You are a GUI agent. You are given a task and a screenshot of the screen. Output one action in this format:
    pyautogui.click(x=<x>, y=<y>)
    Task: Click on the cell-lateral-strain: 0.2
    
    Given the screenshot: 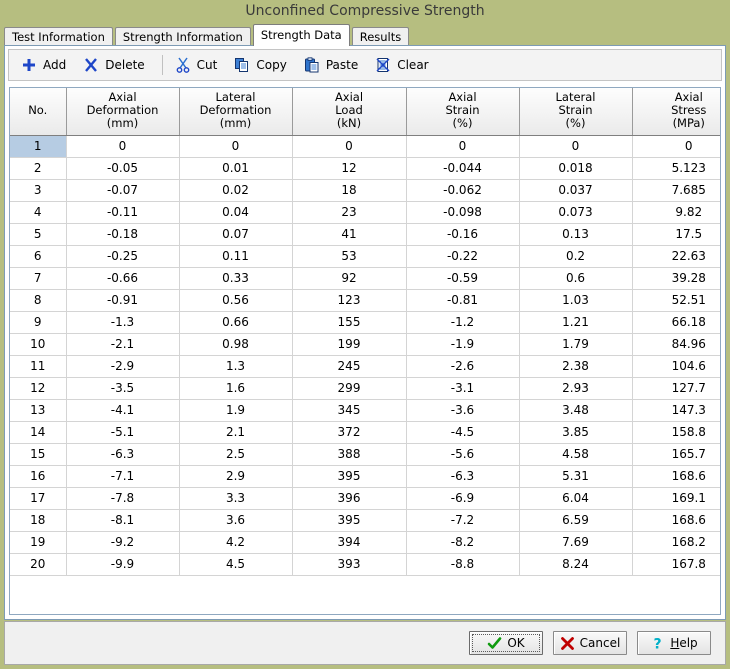 What is the action you would take?
    pyautogui.click(x=576, y=256)
    